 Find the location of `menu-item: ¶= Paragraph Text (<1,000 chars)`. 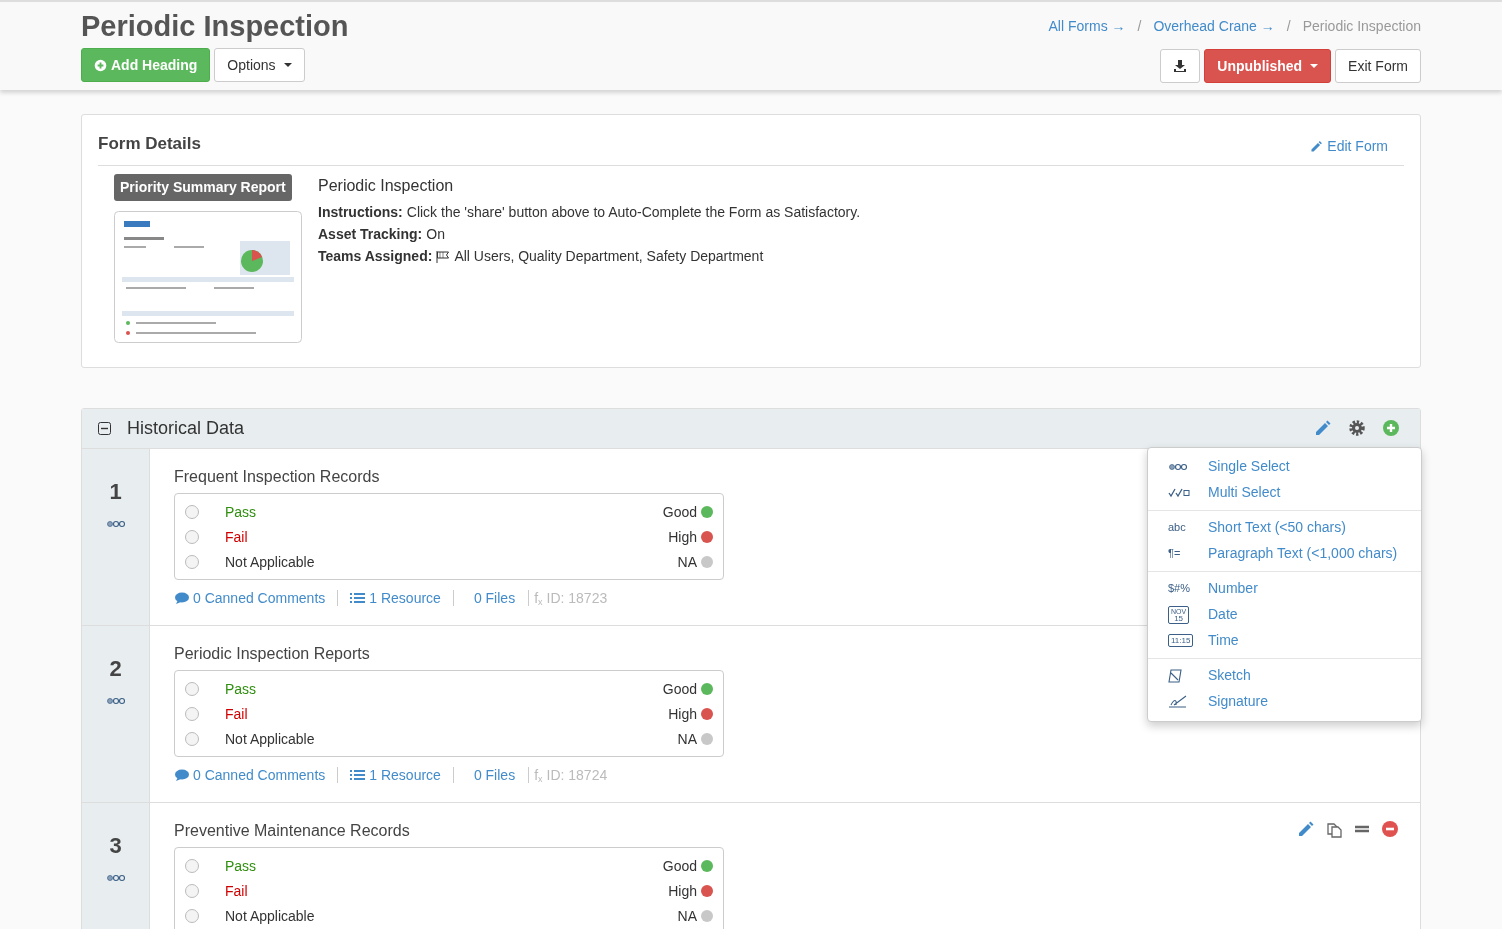

menu-item: ¶= Paragraph Text (<1,000 chars) is located at coordinates (1284, 553).